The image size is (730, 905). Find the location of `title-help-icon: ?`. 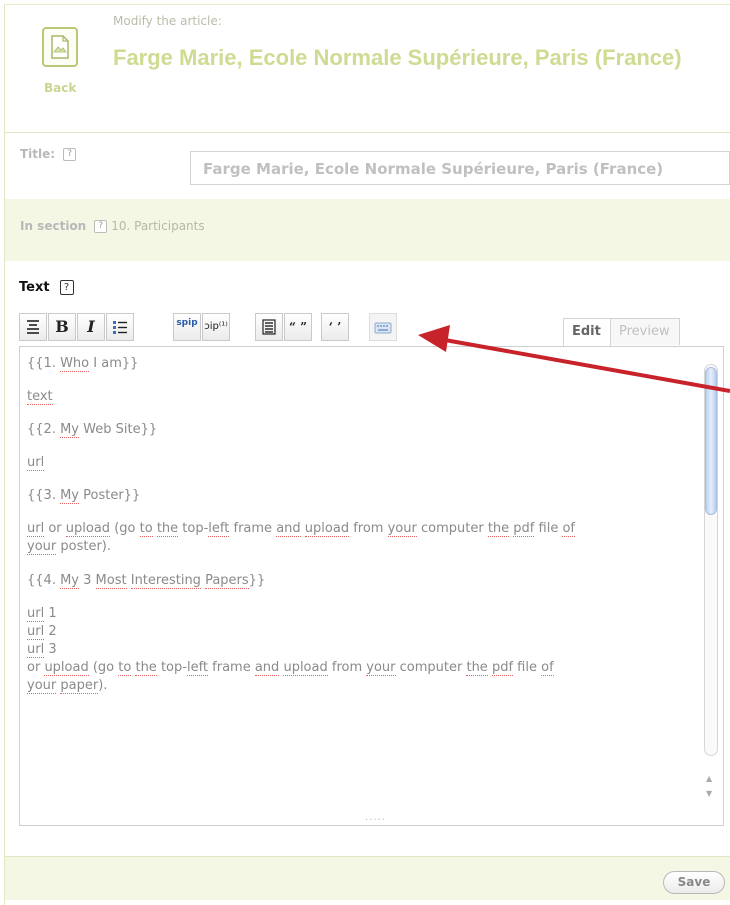

title-help-icon: ? is located at coordinates (70, 154).